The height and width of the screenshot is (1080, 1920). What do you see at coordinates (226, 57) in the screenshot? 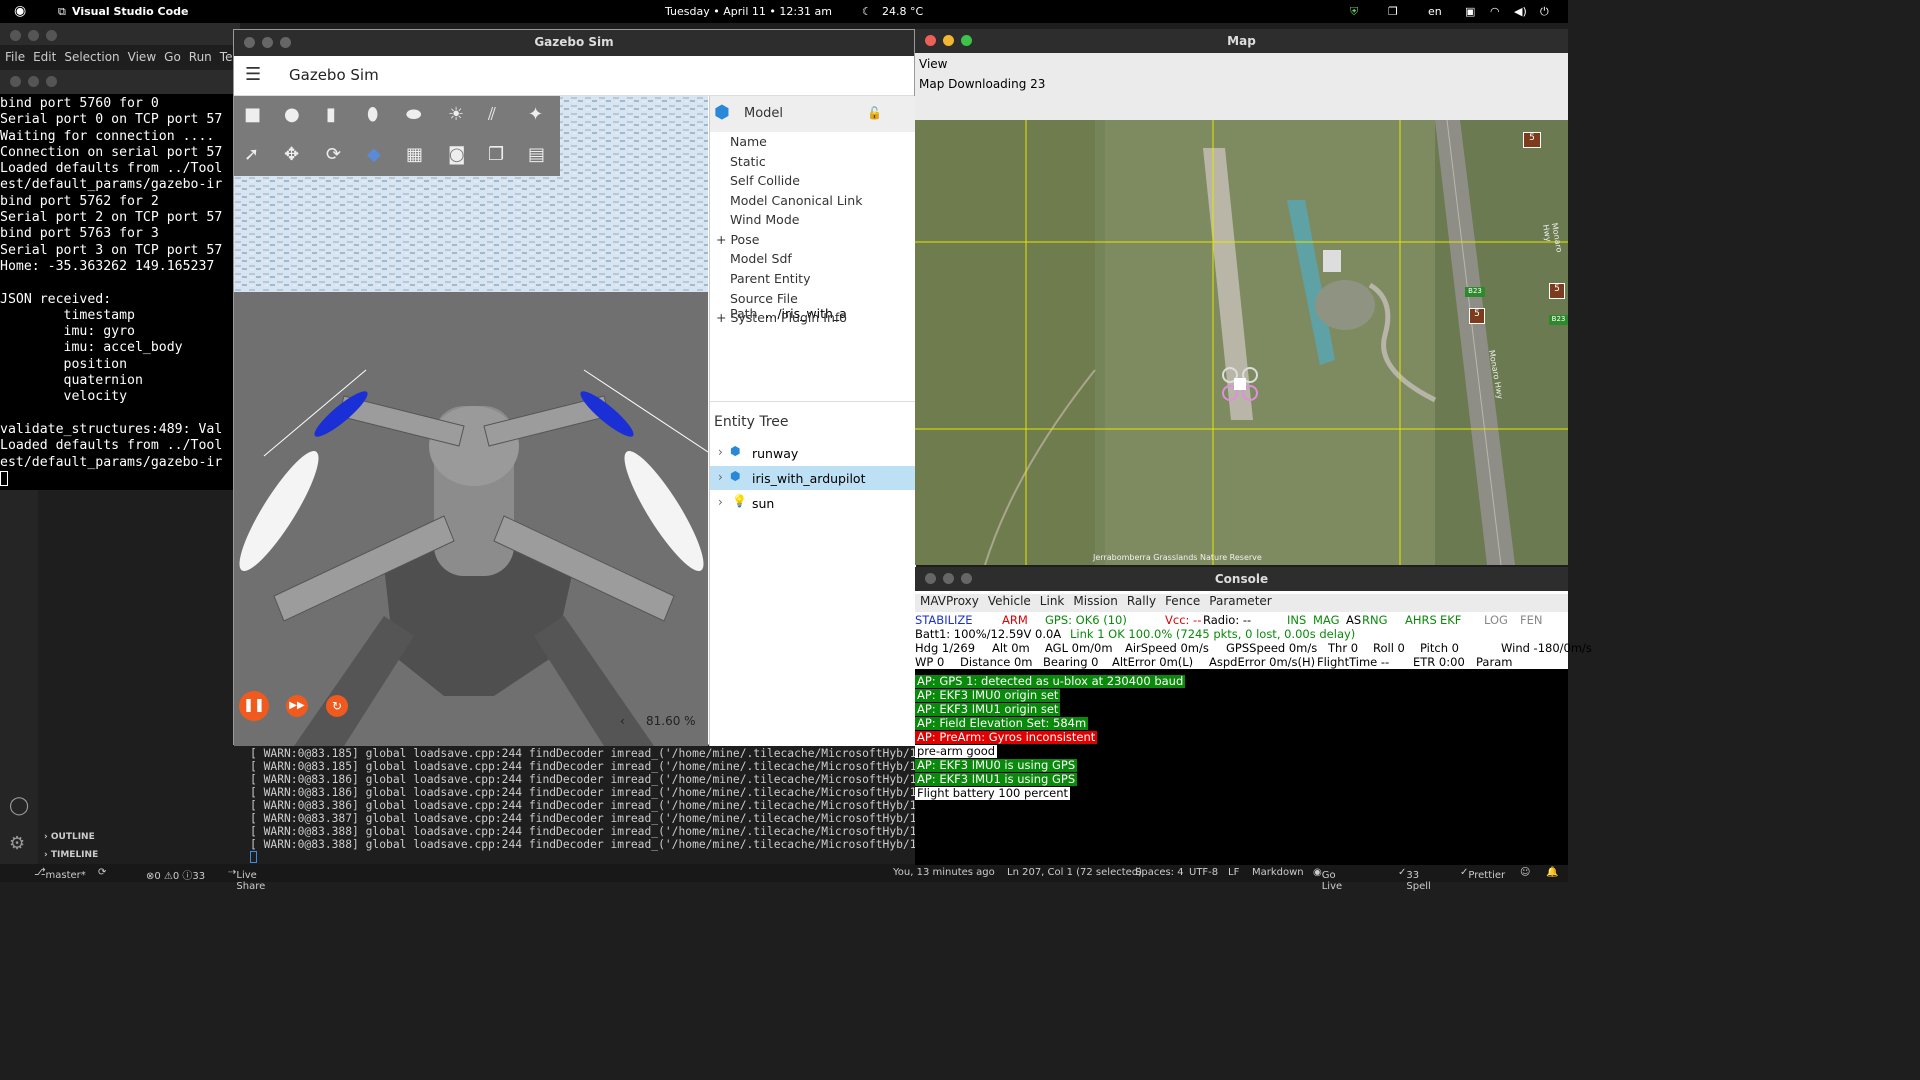
I see `menu-terminal: Te` at bounding box center [226, 57].